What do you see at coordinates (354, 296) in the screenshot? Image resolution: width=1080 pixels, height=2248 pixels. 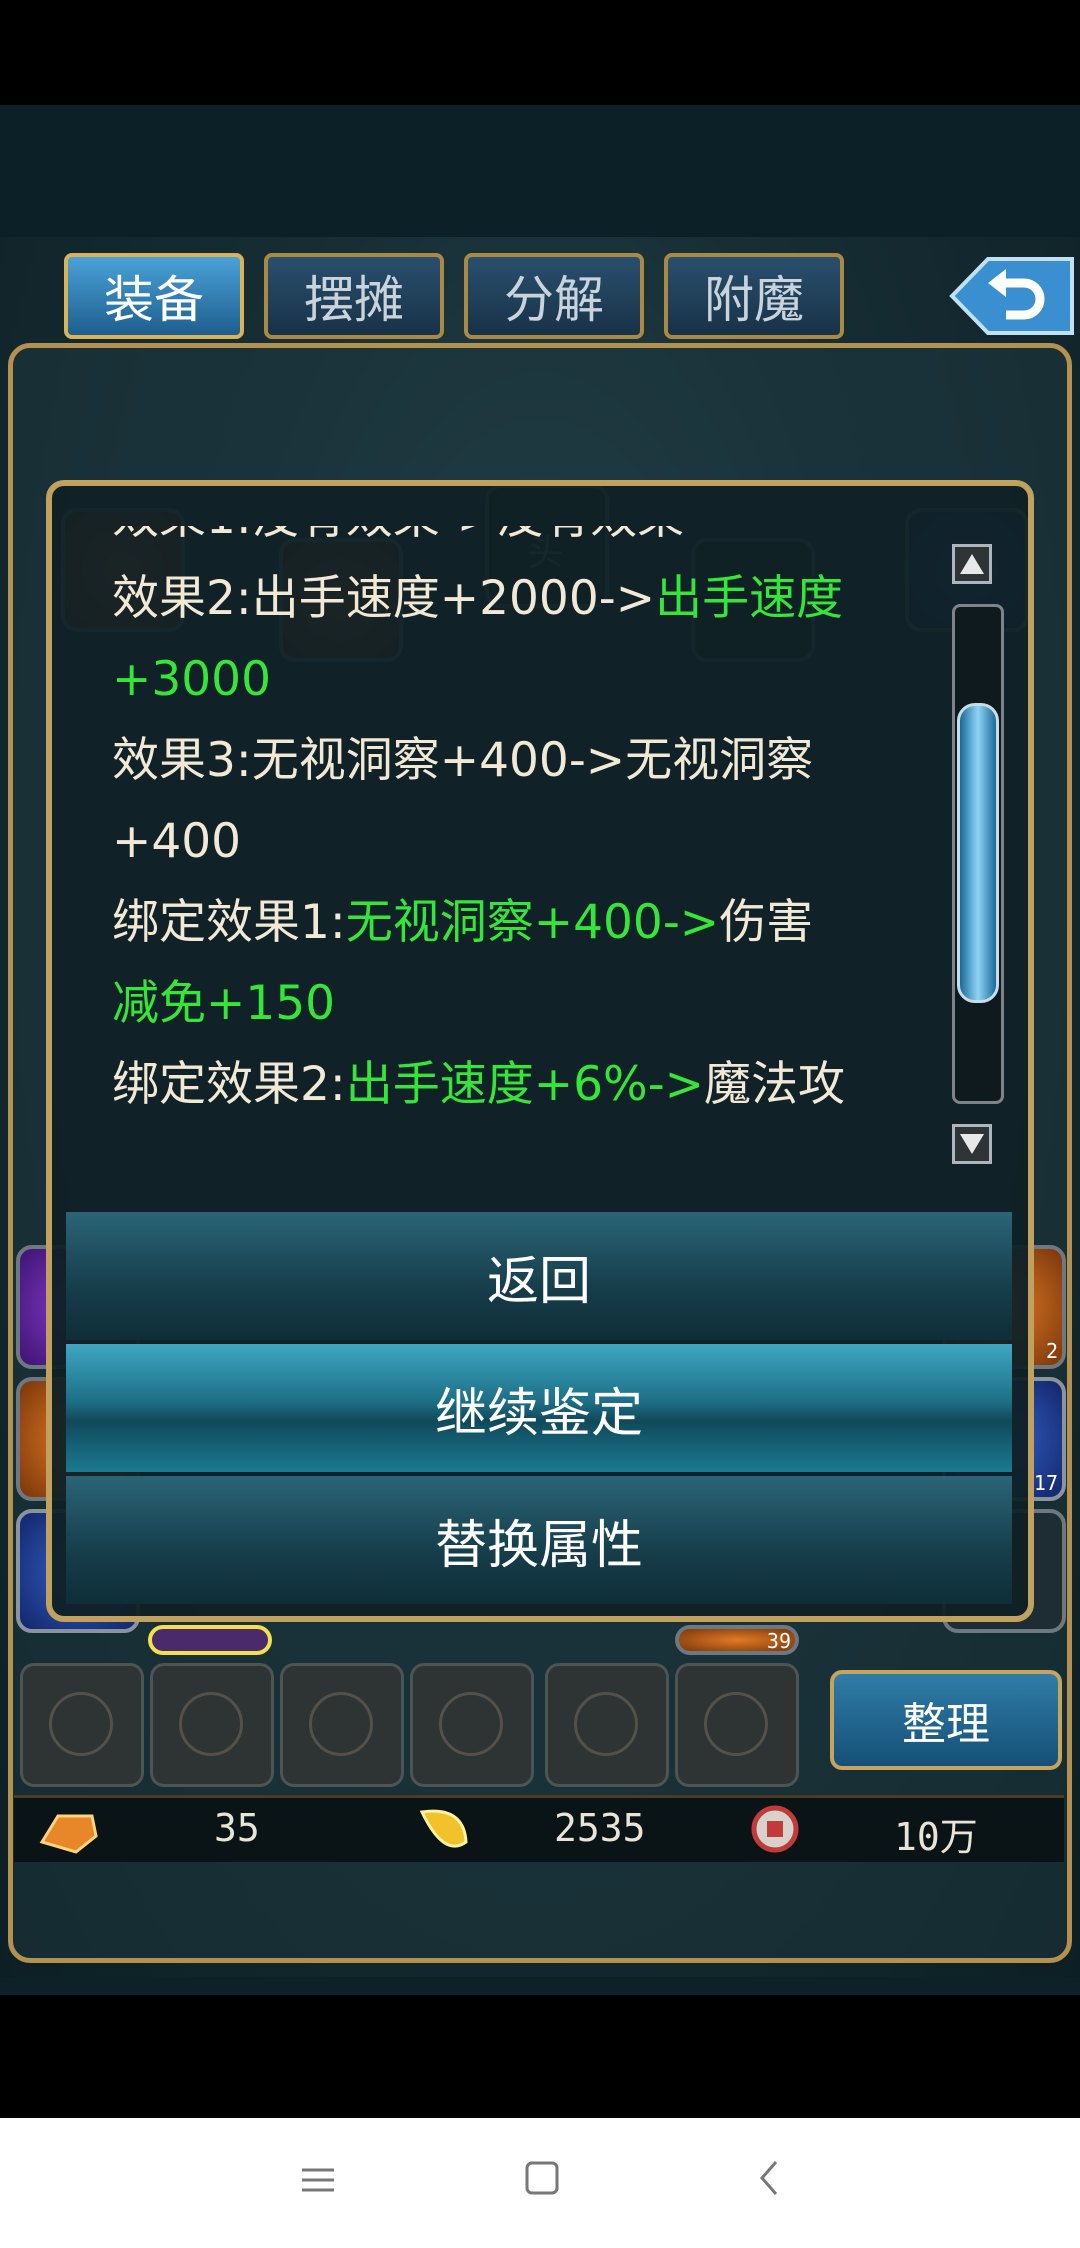 I see `tab-stall: 摆摊` at bounding box center [354, 296].